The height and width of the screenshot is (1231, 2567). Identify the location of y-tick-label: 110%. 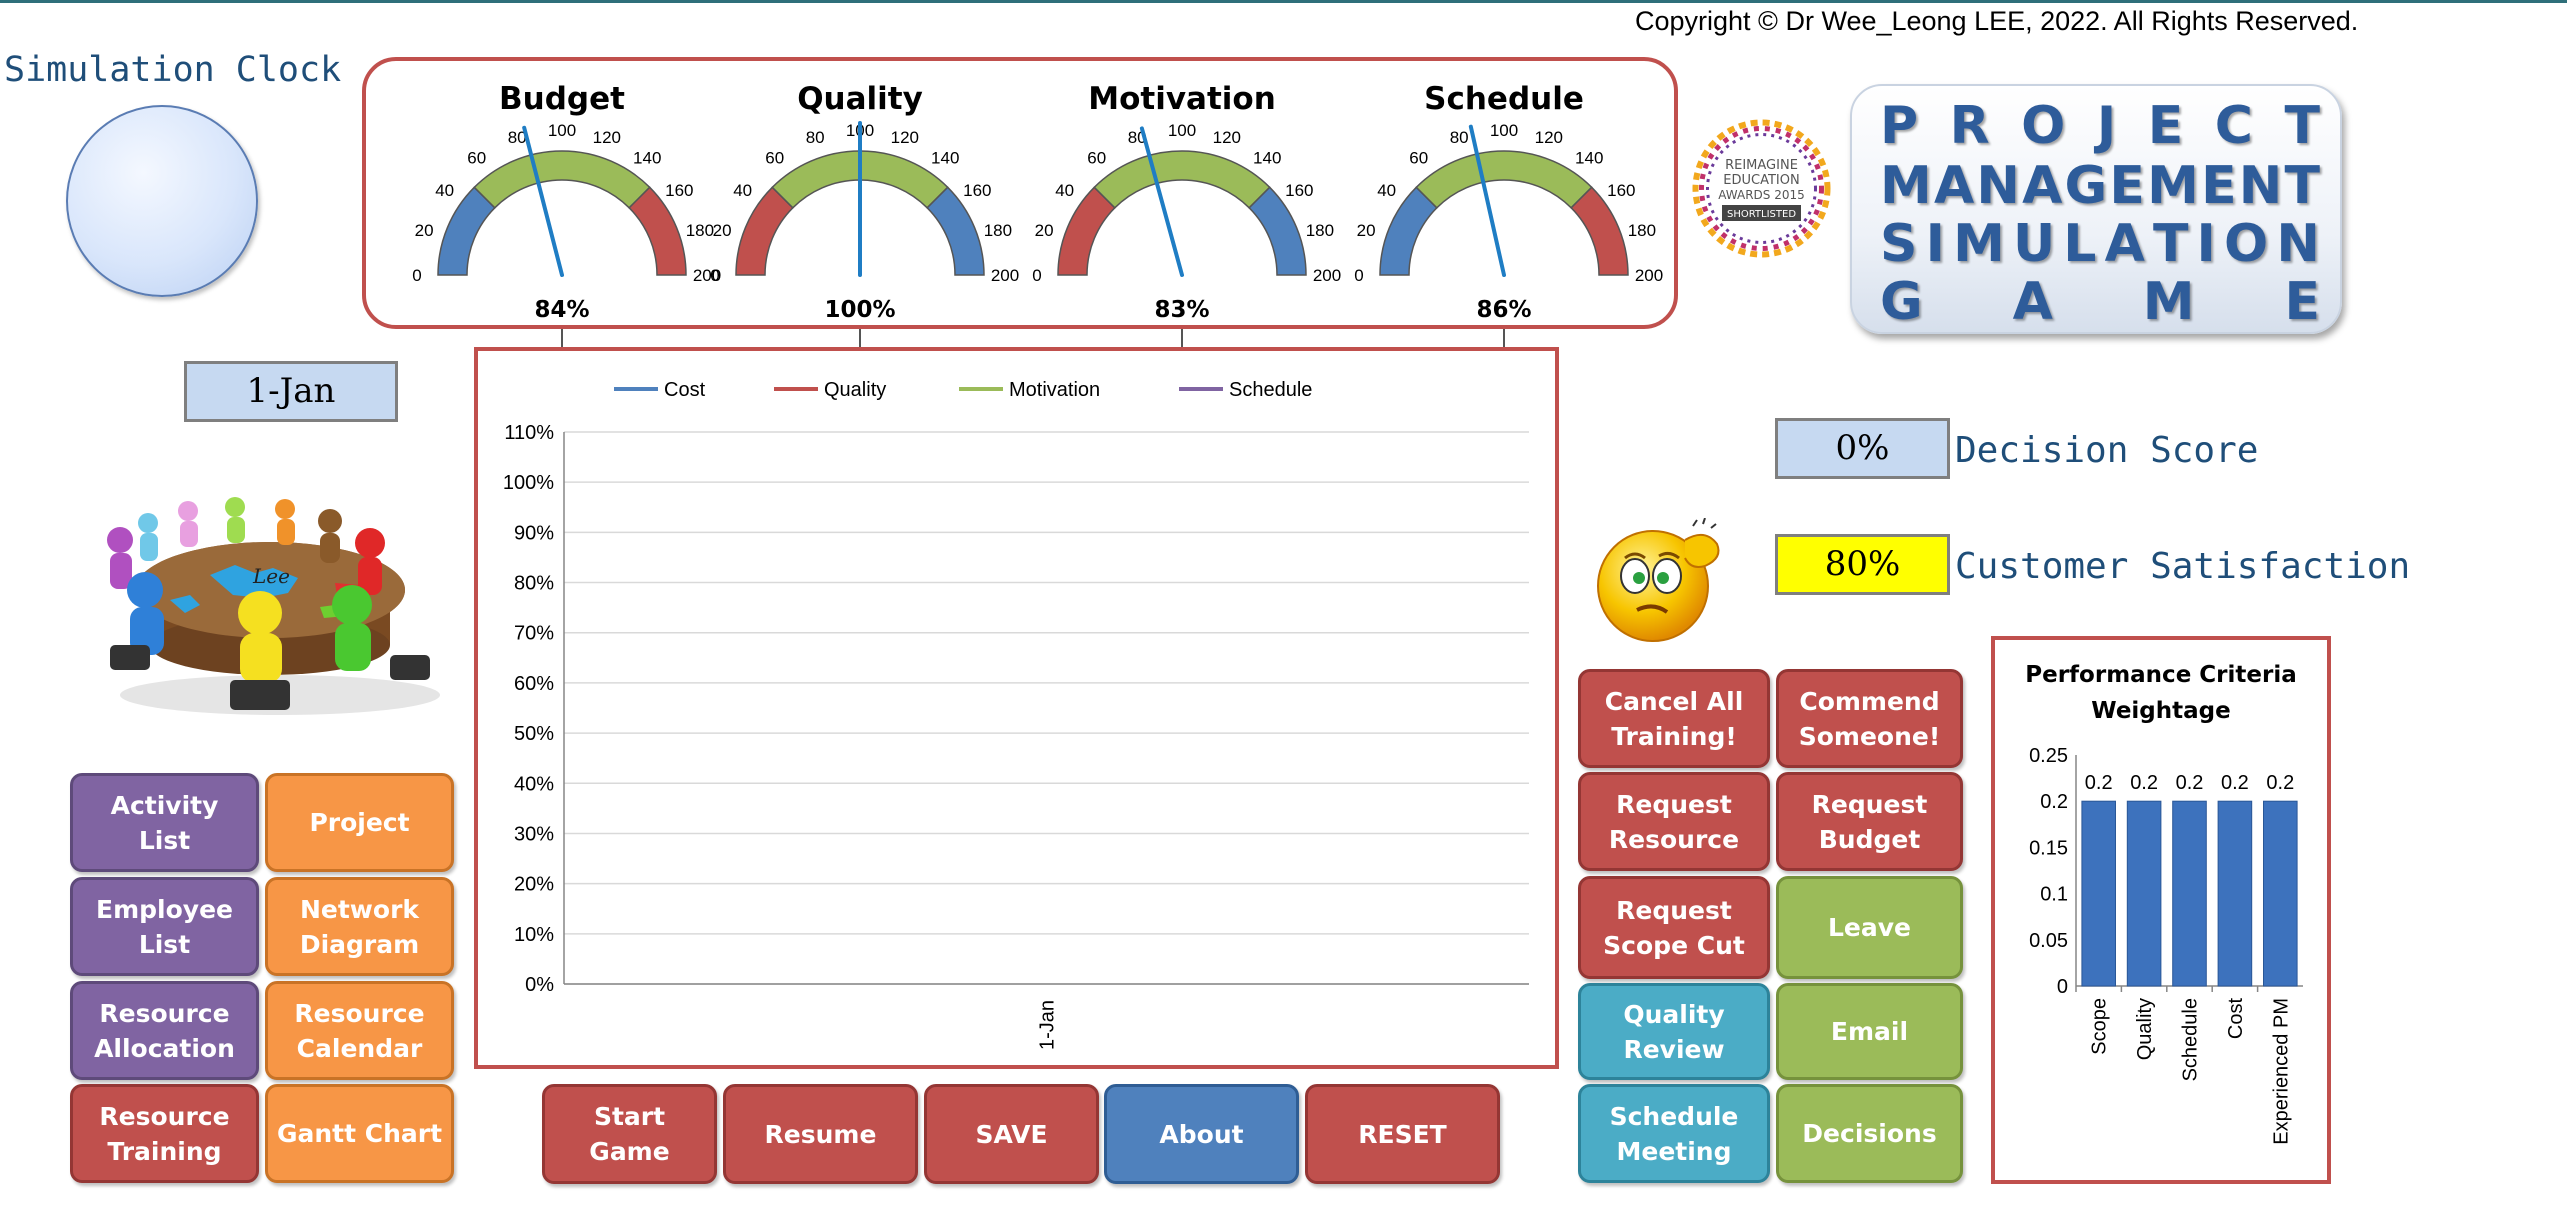
(529, 433).